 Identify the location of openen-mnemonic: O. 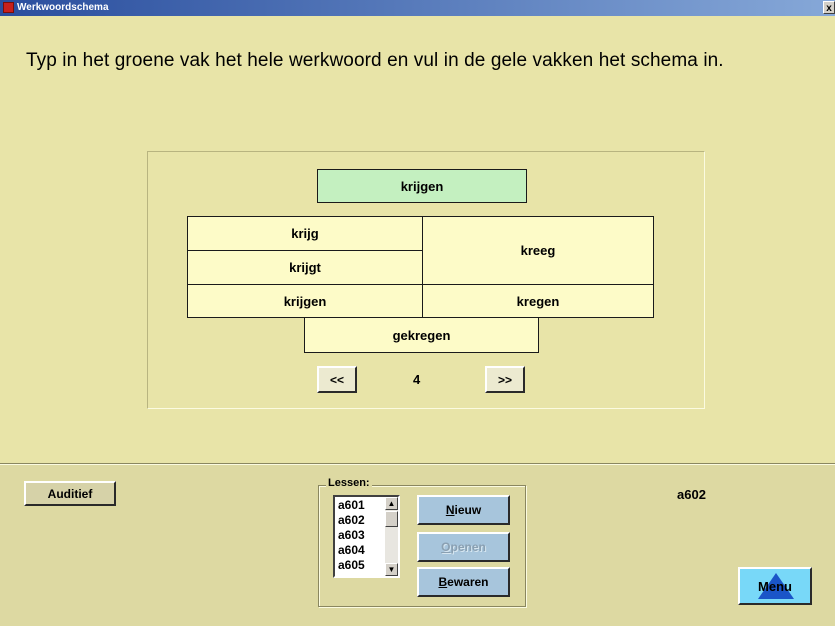
(446, 547).